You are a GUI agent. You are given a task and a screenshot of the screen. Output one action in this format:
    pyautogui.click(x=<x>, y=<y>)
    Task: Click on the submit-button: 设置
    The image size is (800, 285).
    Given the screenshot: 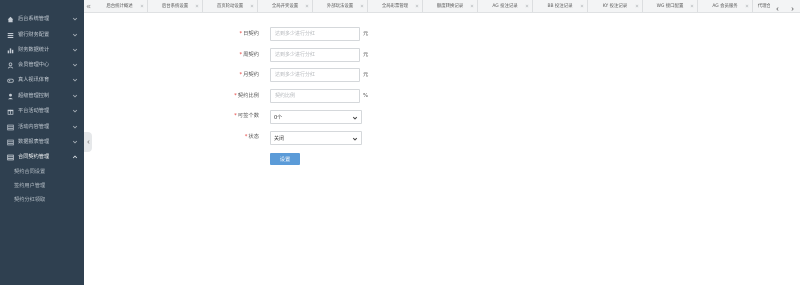 What is the action you would take?
    pyautogui.click(x=285, y=159)
    